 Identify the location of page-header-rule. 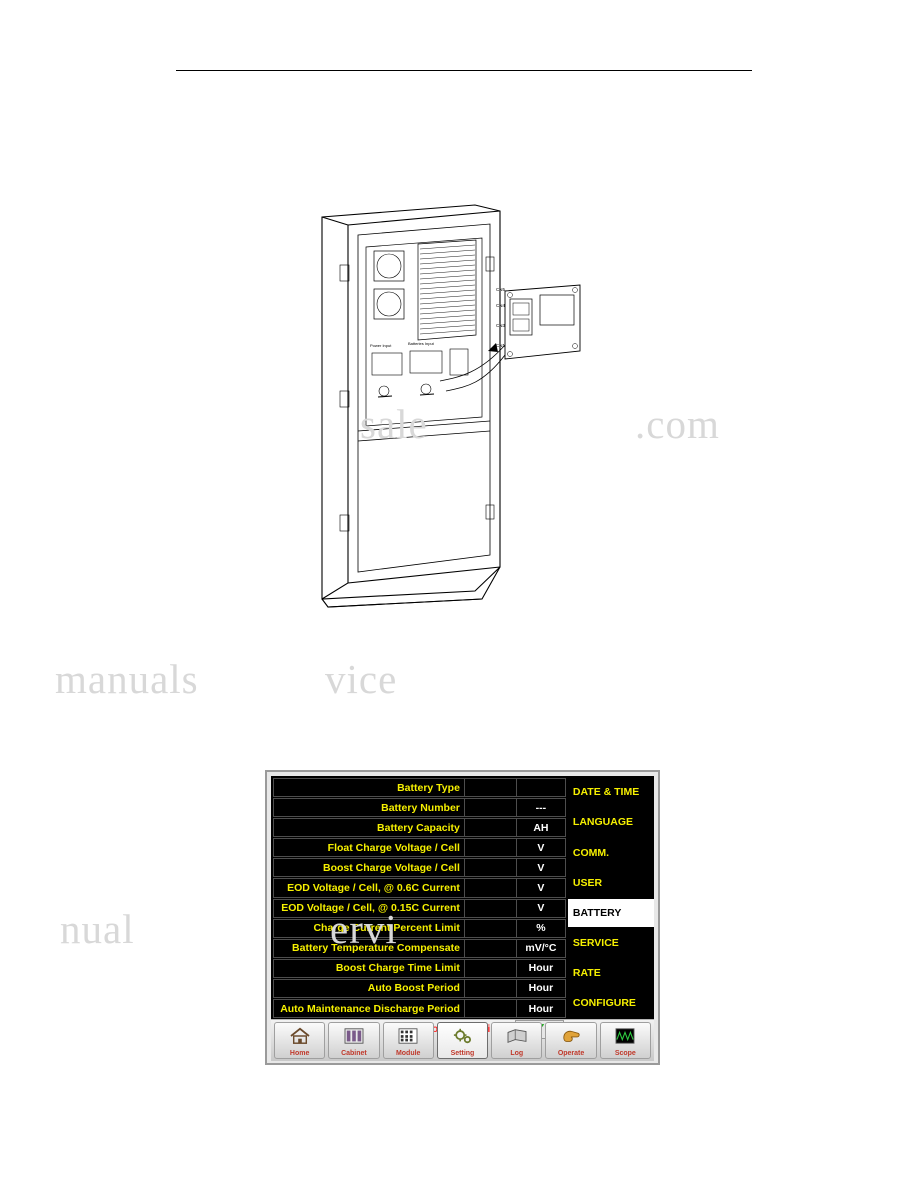
(464, 70).